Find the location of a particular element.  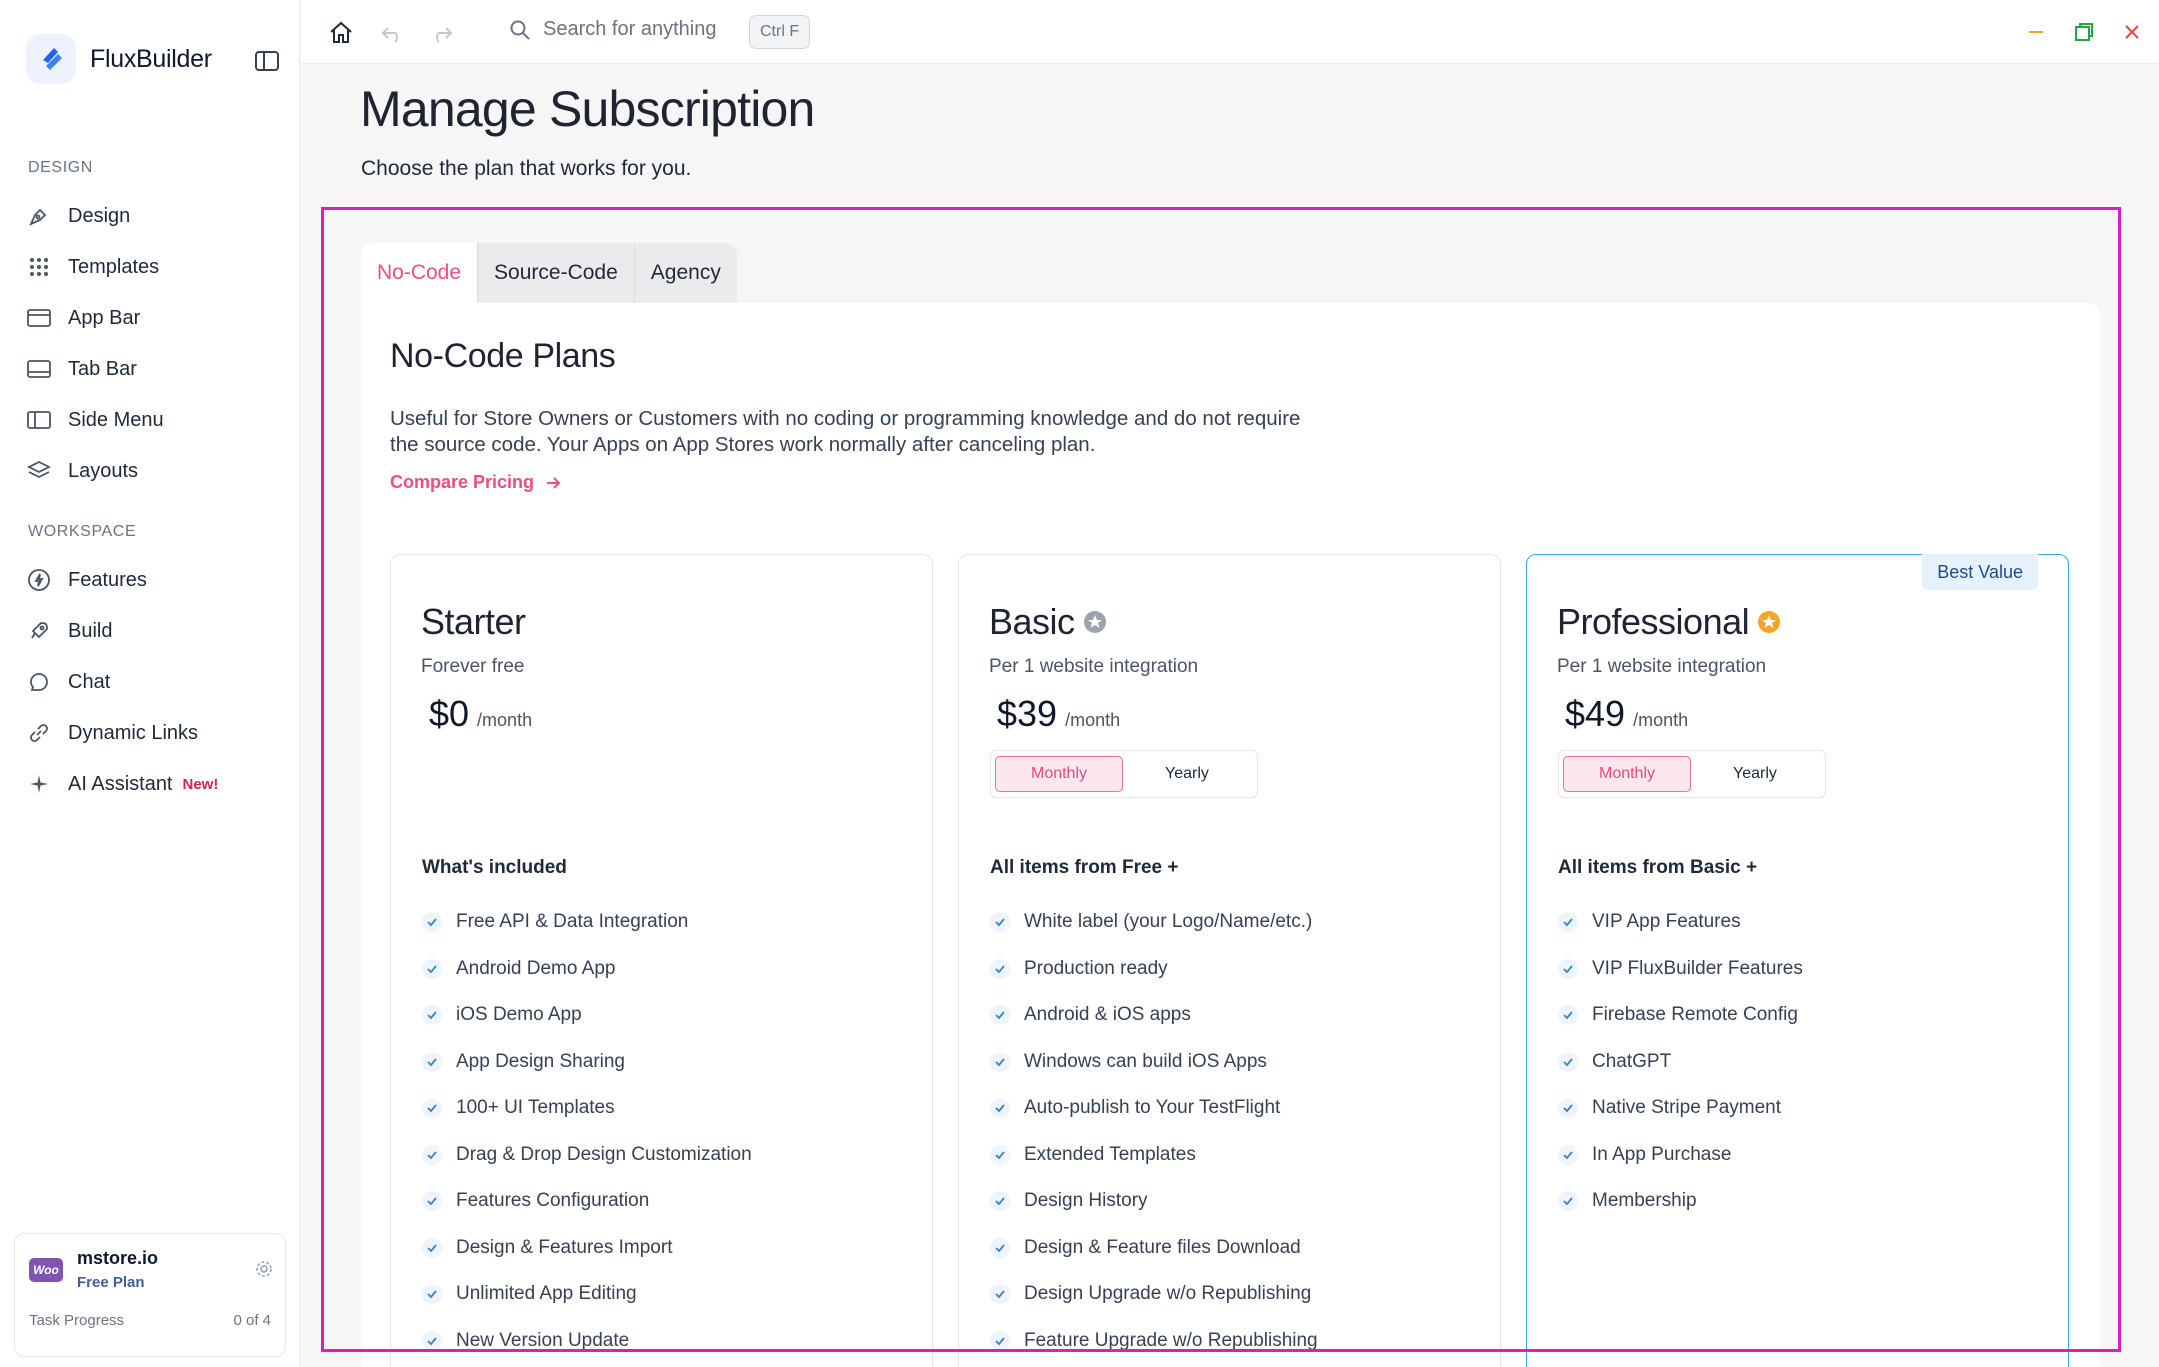

feature-item: Design History is located at coordinates (1154, 1201).